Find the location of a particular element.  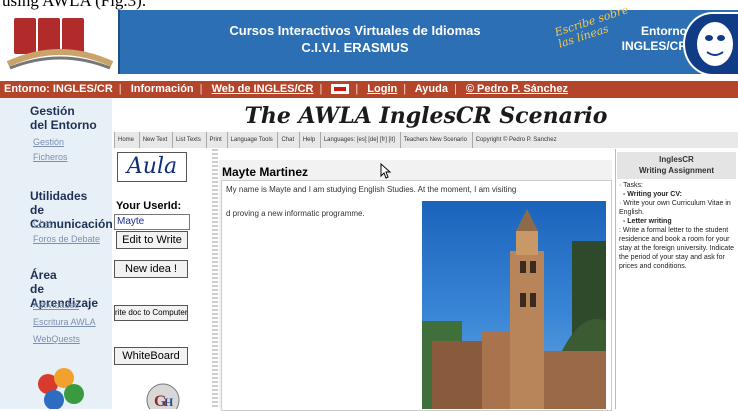

edit-to-write-button: Edit to Write is located at coordinates (152, 240).